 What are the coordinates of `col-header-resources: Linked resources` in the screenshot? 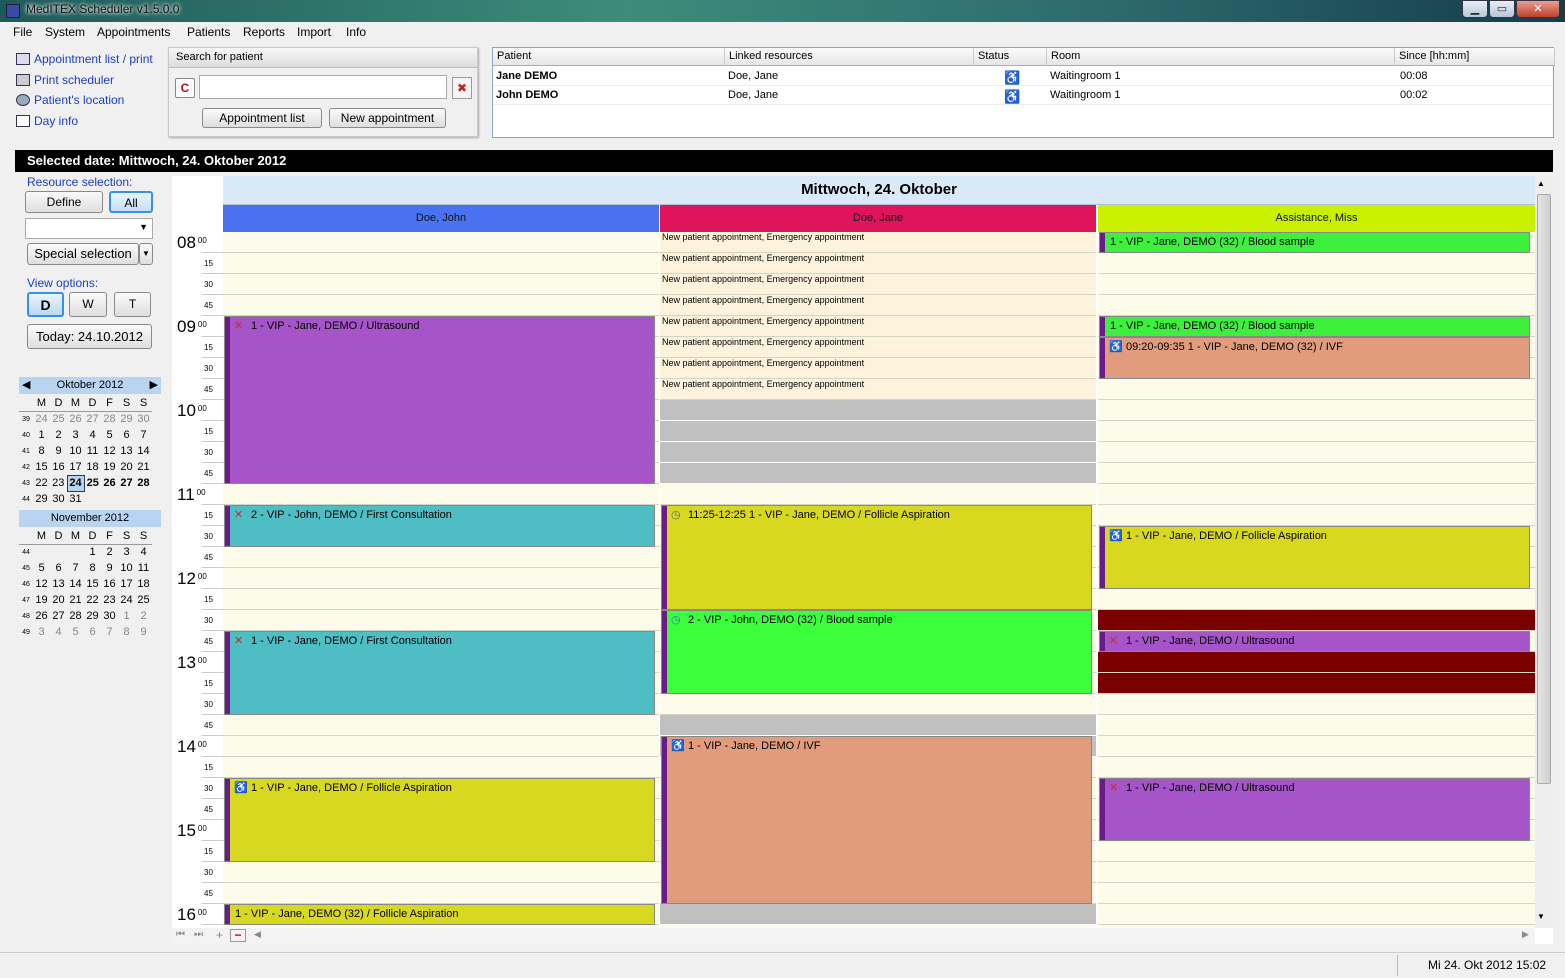 It's located at (849, 57).